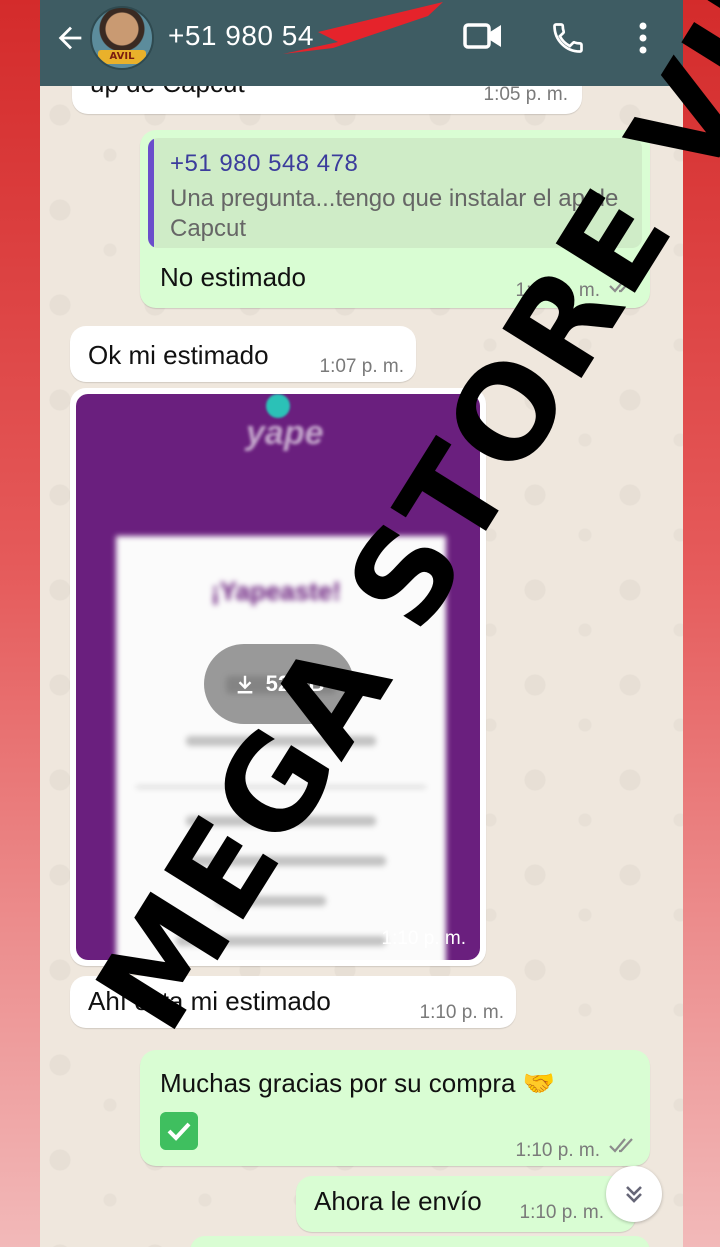  I want to click on avatar-tag: AVIL, so click(122, 57).